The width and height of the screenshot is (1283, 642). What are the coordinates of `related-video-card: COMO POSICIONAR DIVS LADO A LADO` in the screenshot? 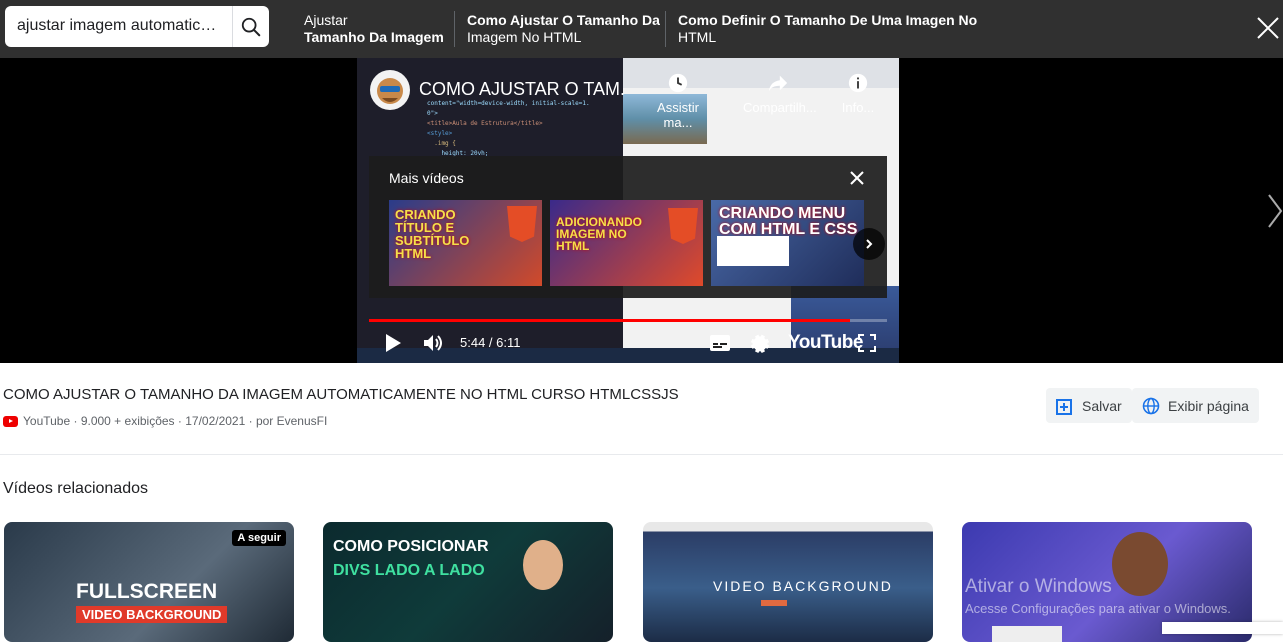 It's located at (468, 582).